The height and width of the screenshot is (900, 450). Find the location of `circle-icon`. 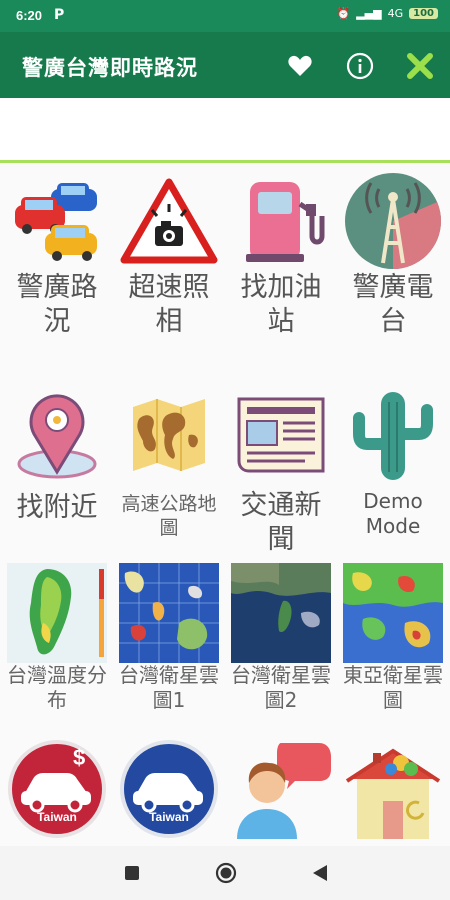

circle-icon is located at coordinates (226, 873).